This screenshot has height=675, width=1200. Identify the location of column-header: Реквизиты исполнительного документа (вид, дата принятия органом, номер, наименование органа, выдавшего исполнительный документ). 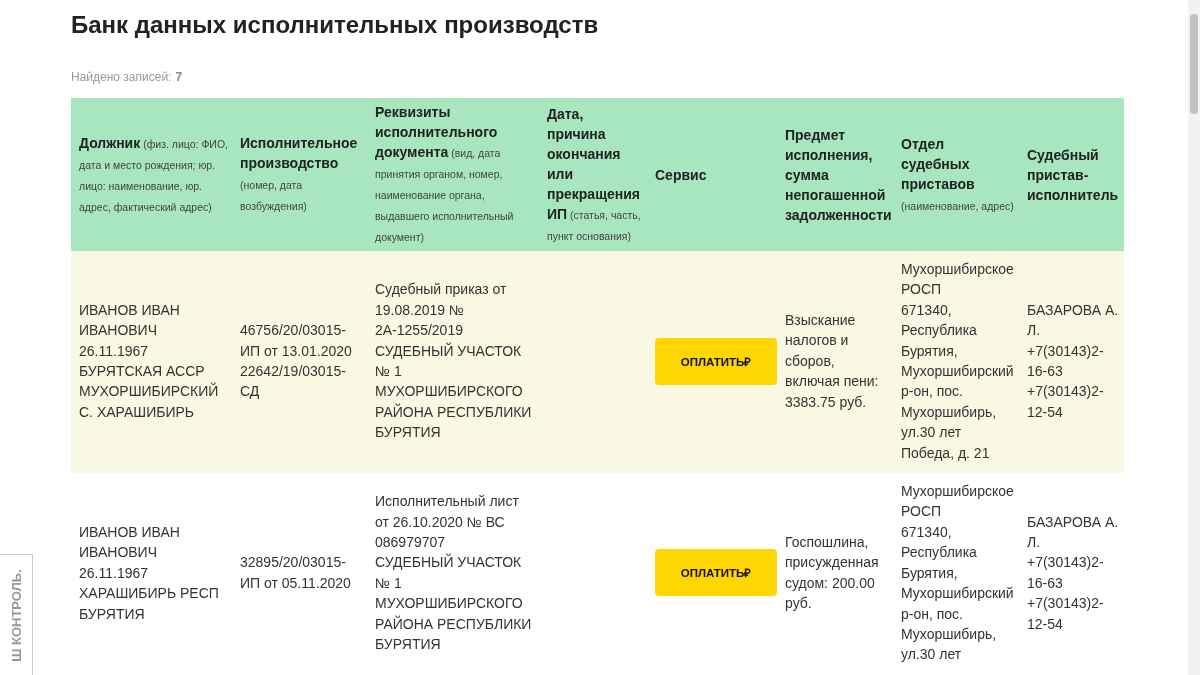
(453, 174).